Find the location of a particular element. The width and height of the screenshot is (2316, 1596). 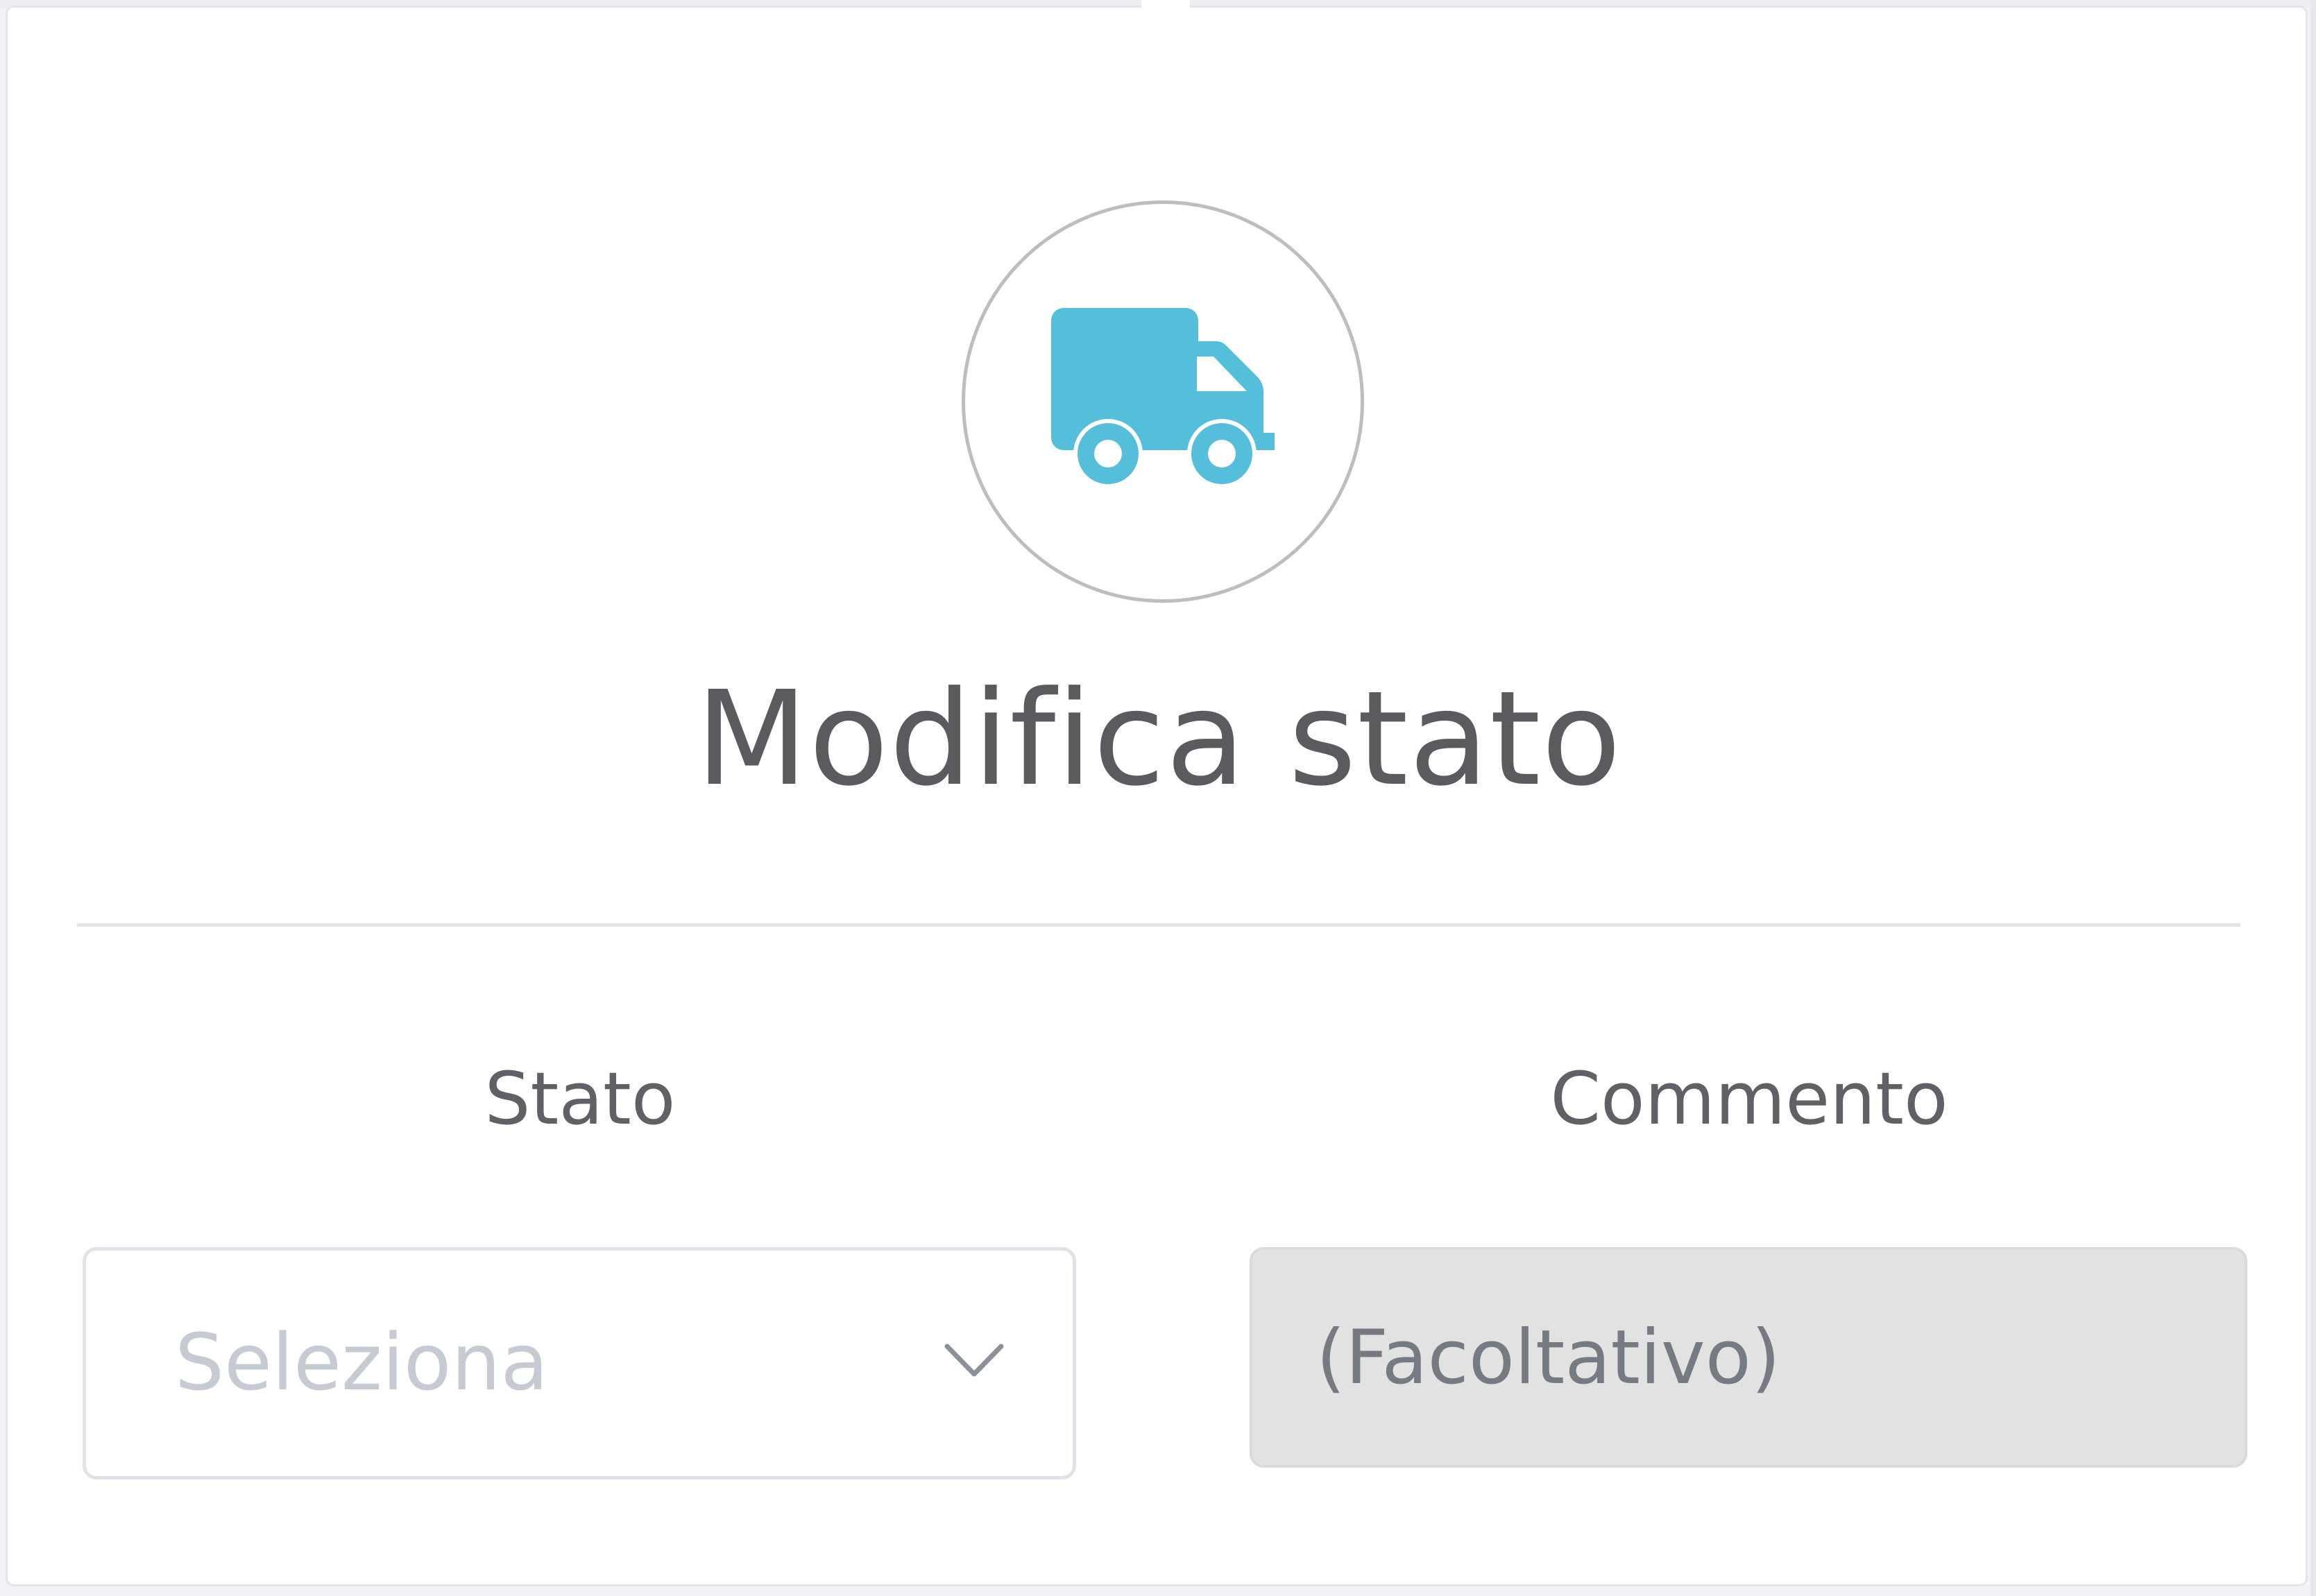

commento-label: Commento is located at coordinates (1749, 1098).